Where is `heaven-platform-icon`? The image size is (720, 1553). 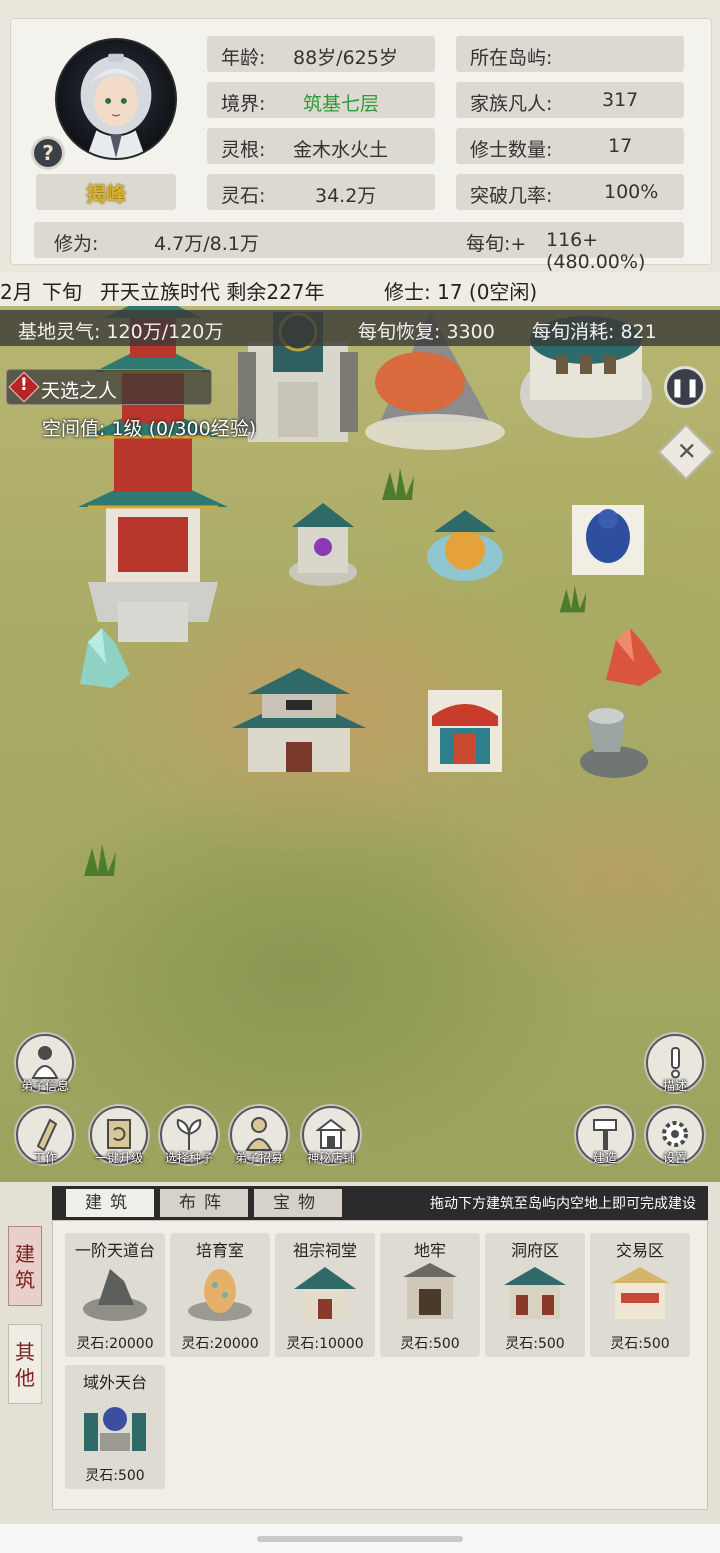 heaven-platform-icon is located at coordinates (115, 1295).